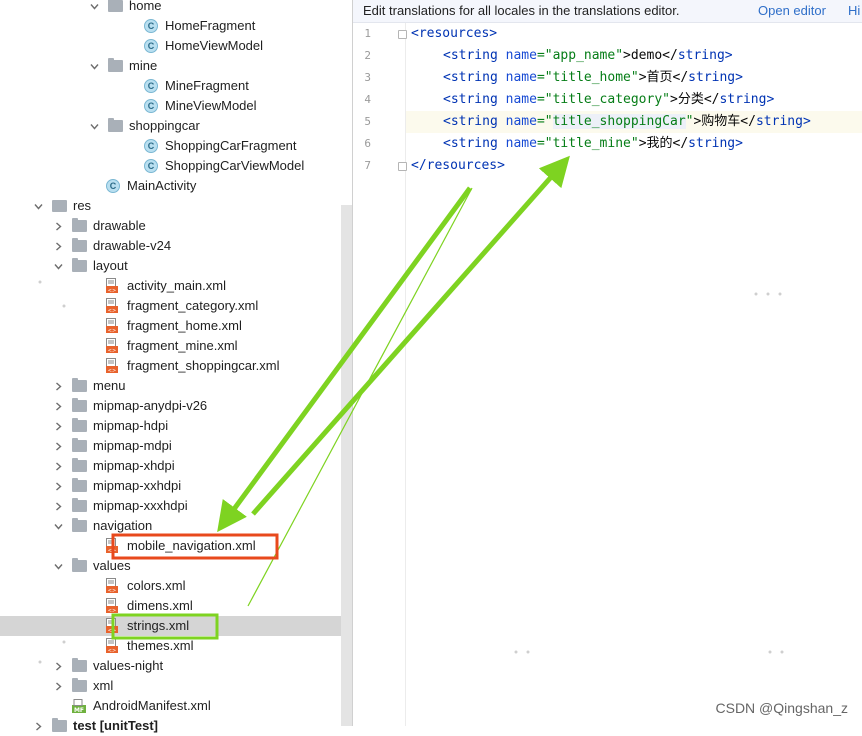 The width and height of the screenshot is (862, 736). What do you see at coordinates (170, 8) in the screenshot?
I see `tree-row: home` at bounding box center [170, 8].